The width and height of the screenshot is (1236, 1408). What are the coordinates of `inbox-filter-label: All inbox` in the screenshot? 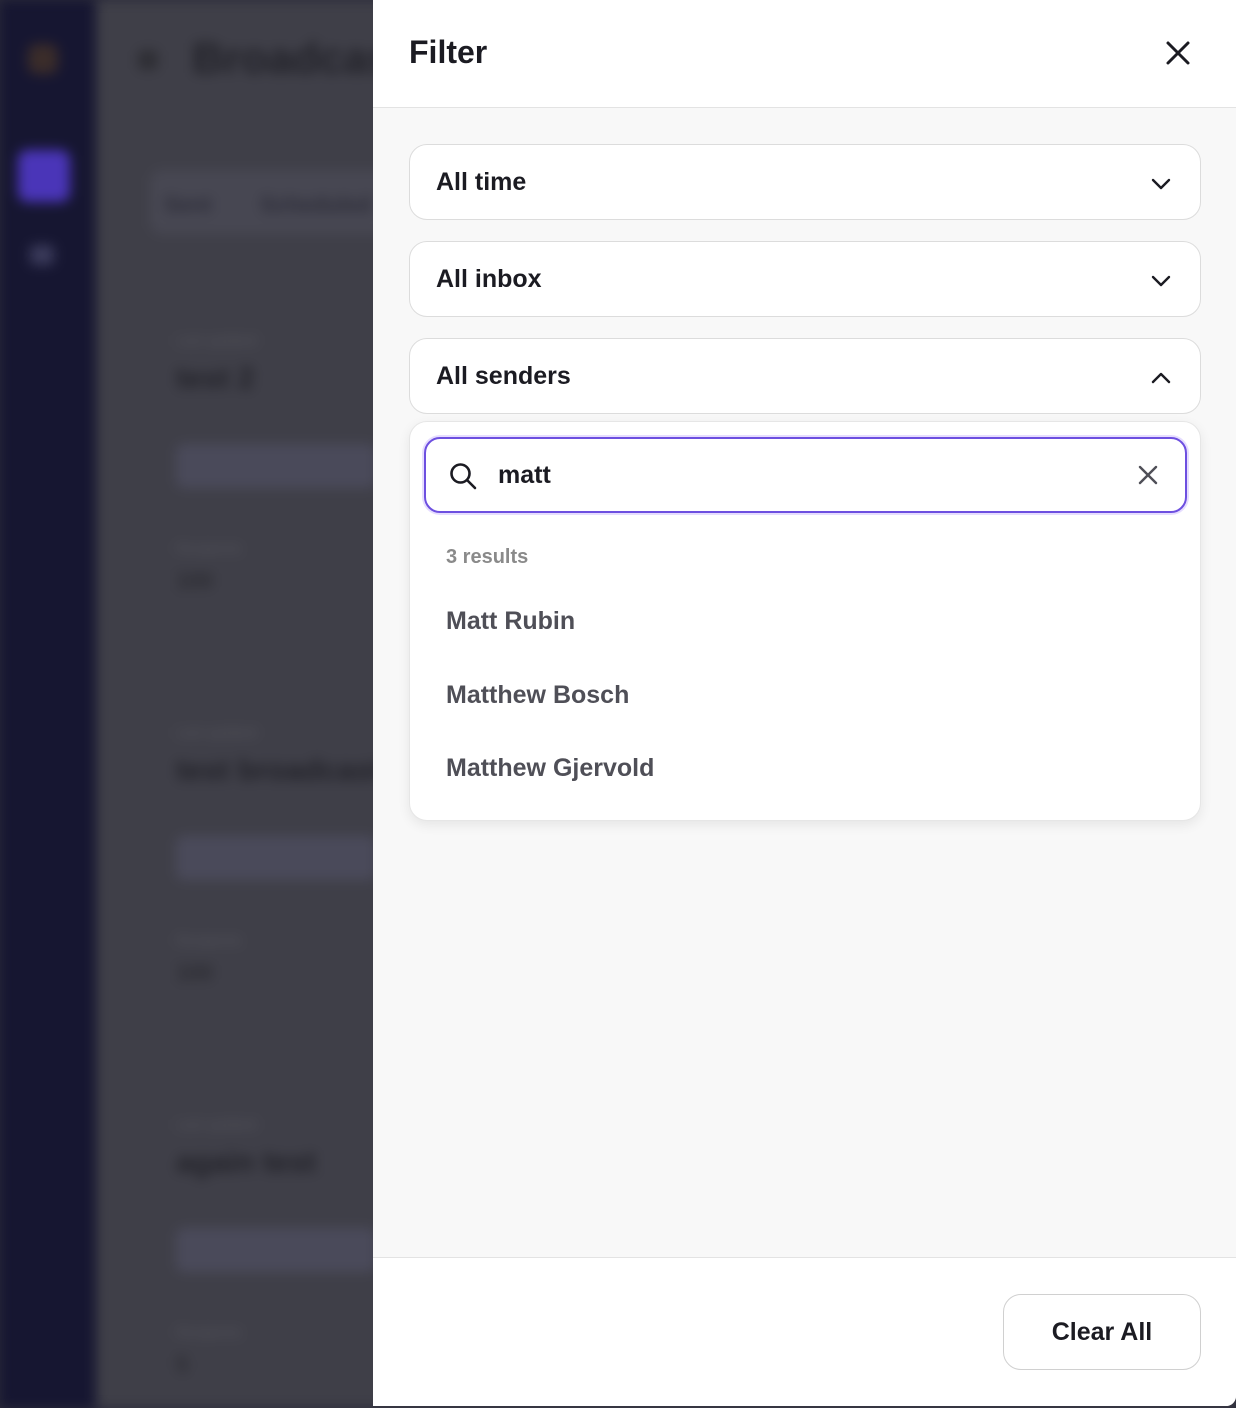 It's located at (489, 279).